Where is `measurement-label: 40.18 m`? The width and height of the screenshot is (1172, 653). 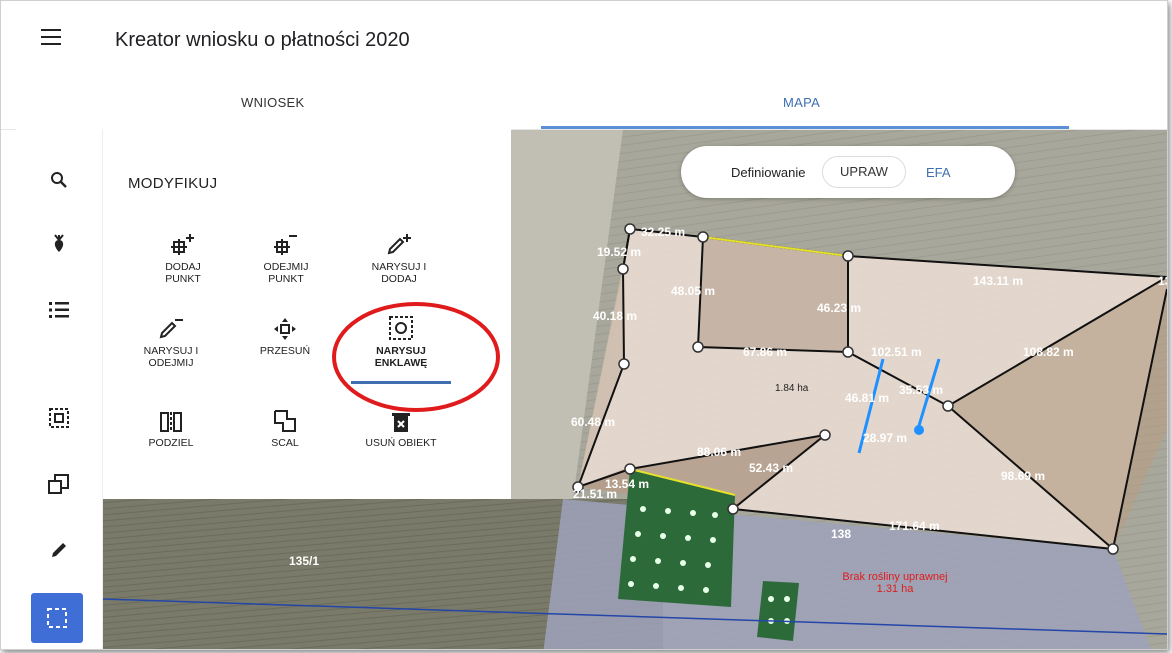 measurement-label: 40.18 m is located at coordinates (615, 316).